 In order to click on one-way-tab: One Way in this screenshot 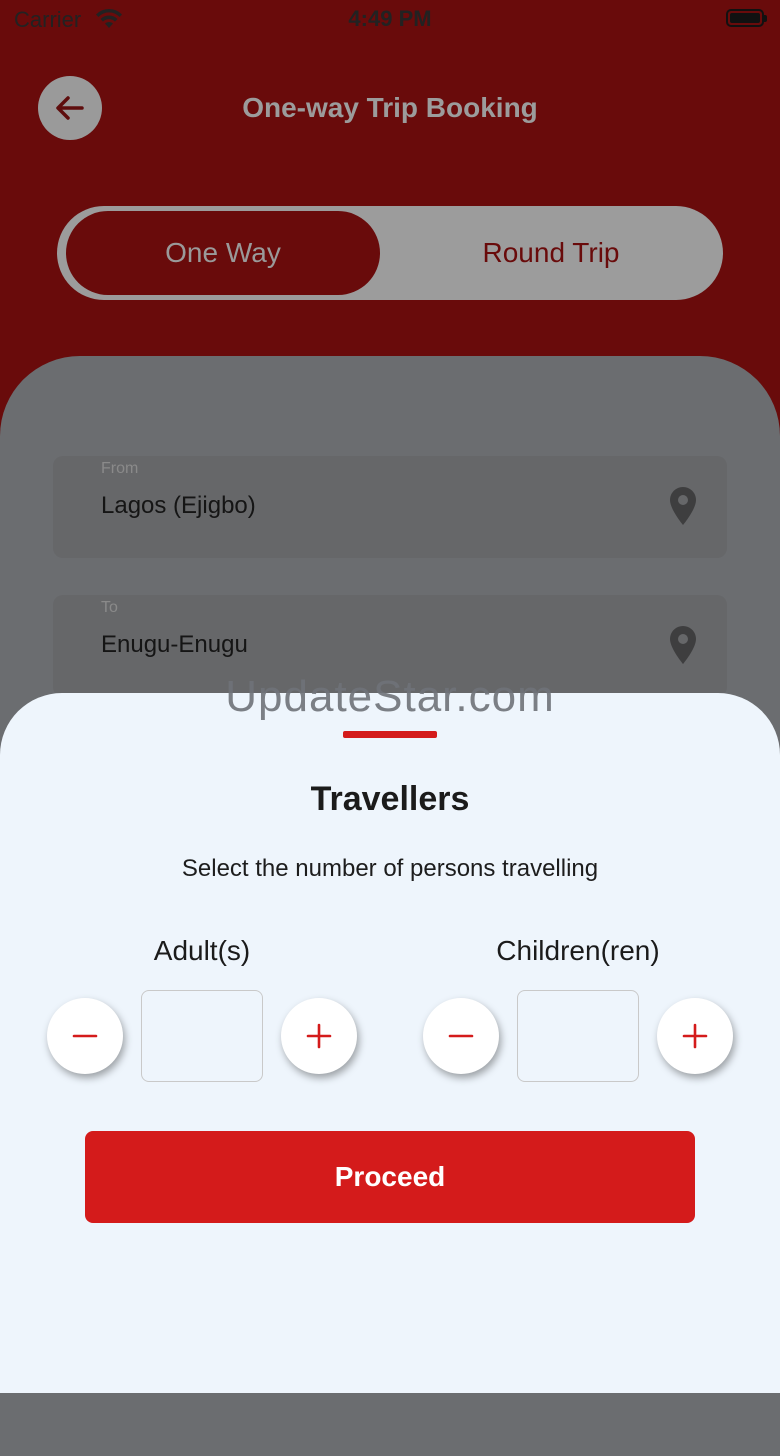, I will do `click(223, 253)`.